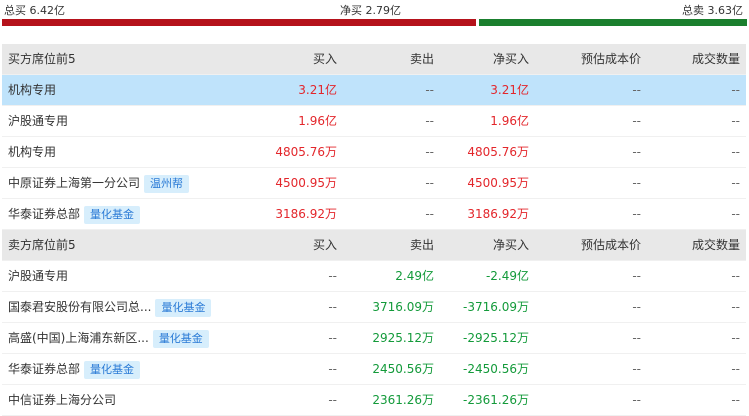 The width and height of the screenshot is (749, 416). Describe the element at coordinates (370, 10) in the screenshot. I see `net-buy-label: 净买 2.79亿` at that location.